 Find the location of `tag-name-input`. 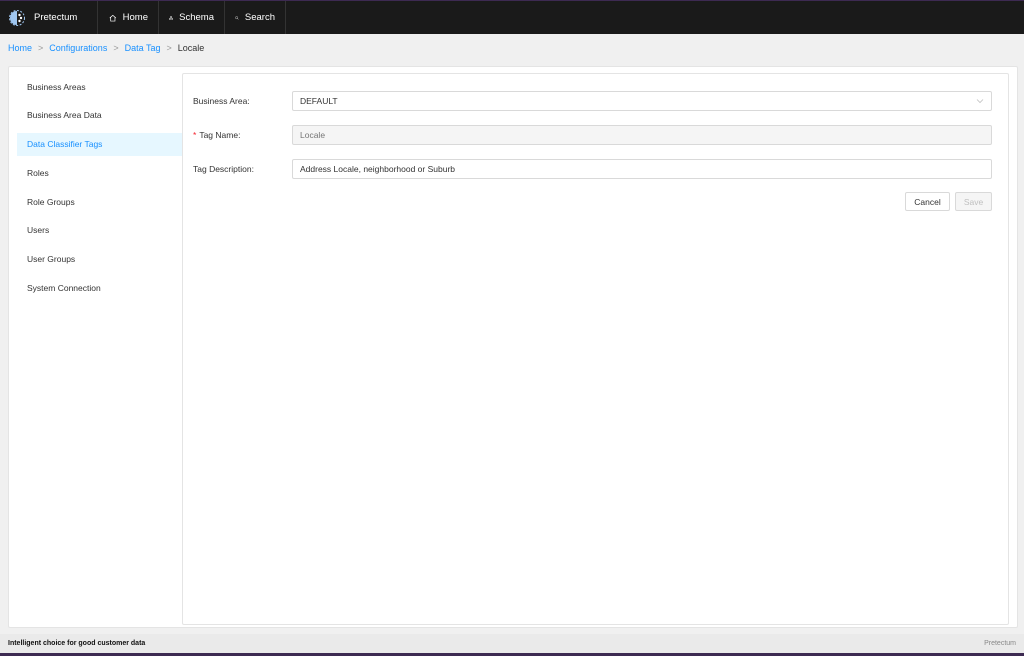

tag-name-input is located at coordinates (642, 135).